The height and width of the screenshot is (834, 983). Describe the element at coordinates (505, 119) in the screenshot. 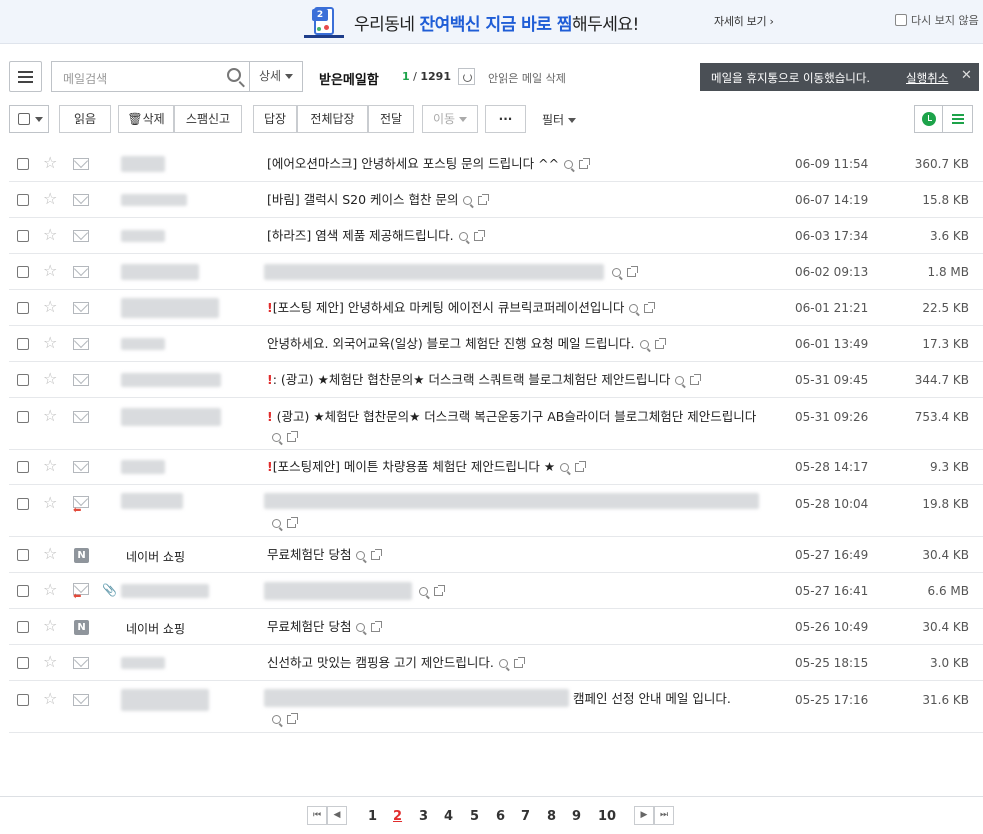

I see `more-button: ···` at that location.